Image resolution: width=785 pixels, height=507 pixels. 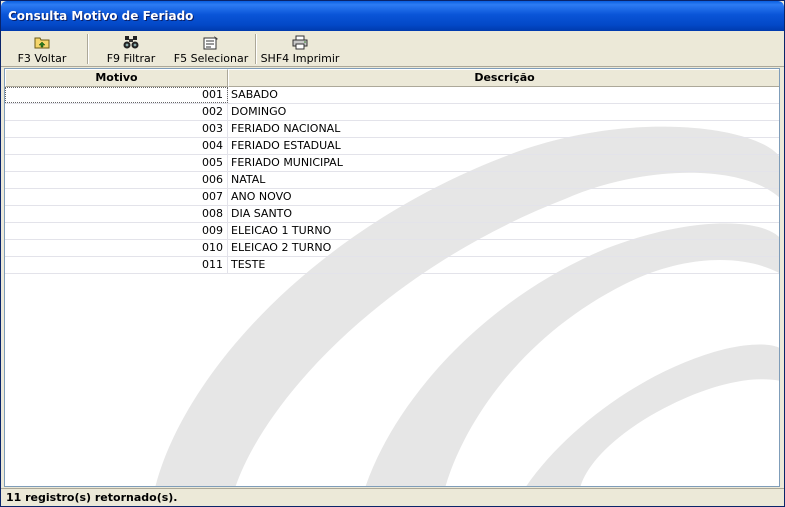 I want to click on grid-header: Motivo Descrição, so click(x=392, y=78).